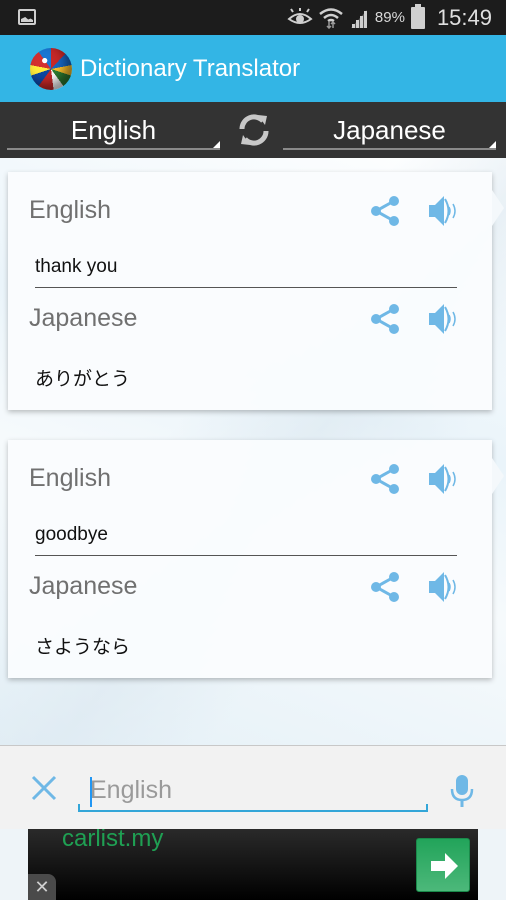 This screenshot has height=900, width=506. I want to click on app-bar: Dictionary Translator, so click(253, 68).